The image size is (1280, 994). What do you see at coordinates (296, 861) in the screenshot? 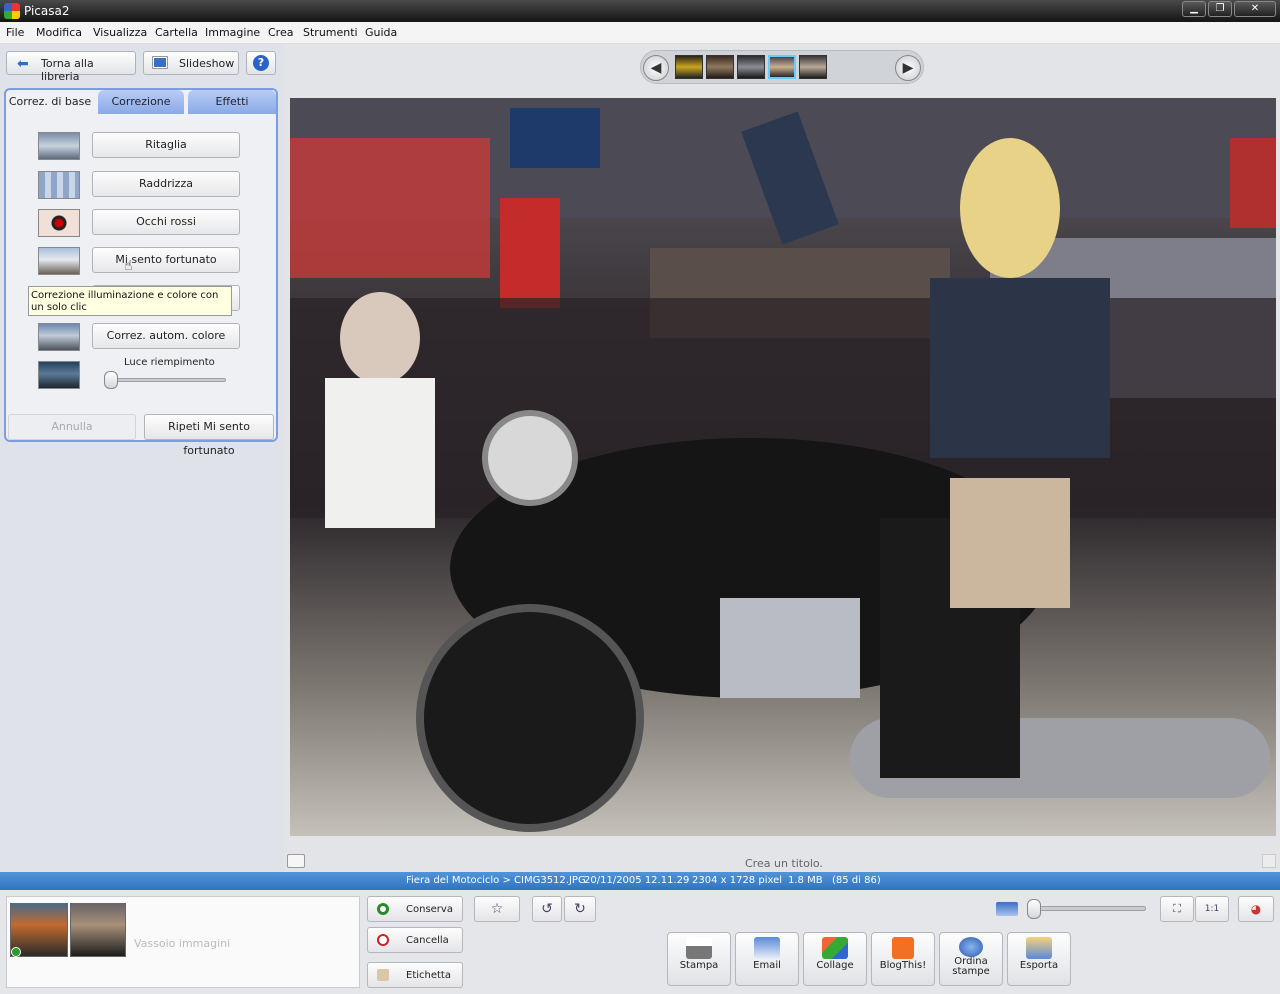
I see `caption-icon` at bounding box center [296, 861].